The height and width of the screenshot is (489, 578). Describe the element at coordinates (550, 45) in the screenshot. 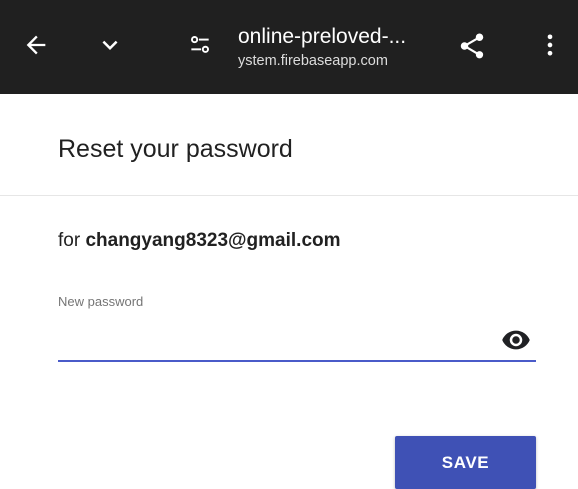

I see `more-vert-icon` at that location.